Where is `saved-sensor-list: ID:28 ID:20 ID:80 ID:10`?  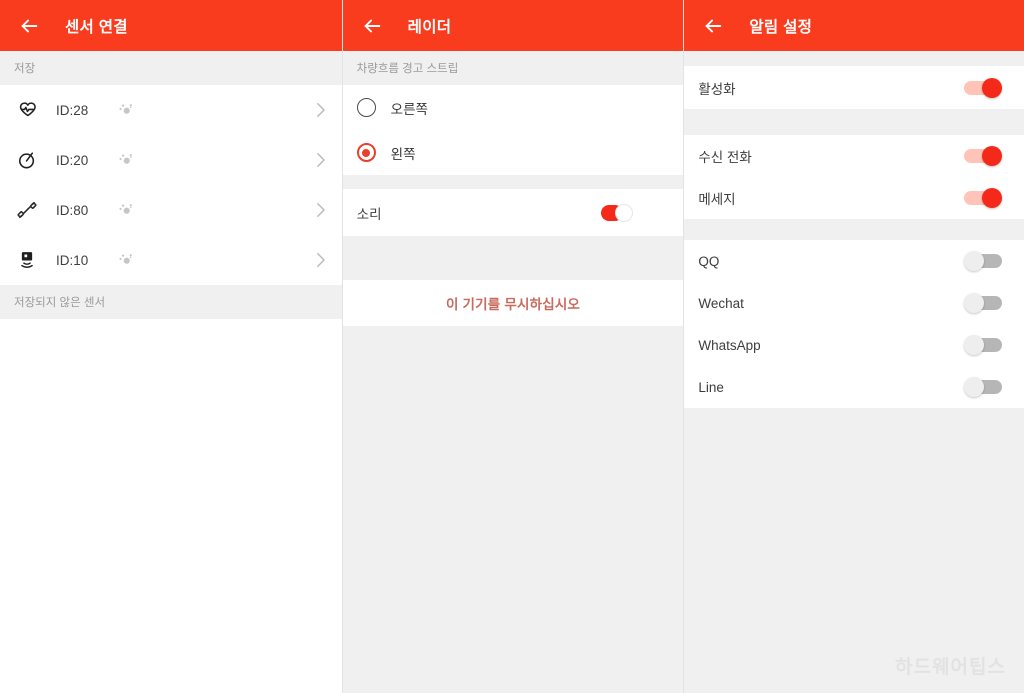 saved-sensor-list: ID:28 ID:20 ID:80 ID:10 is located at coordinates (171, 185).